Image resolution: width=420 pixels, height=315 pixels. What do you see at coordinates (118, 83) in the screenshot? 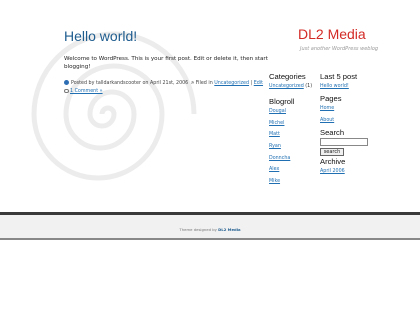
I see `post-author: talldarkandscooter` at bounding box center [118, 83].